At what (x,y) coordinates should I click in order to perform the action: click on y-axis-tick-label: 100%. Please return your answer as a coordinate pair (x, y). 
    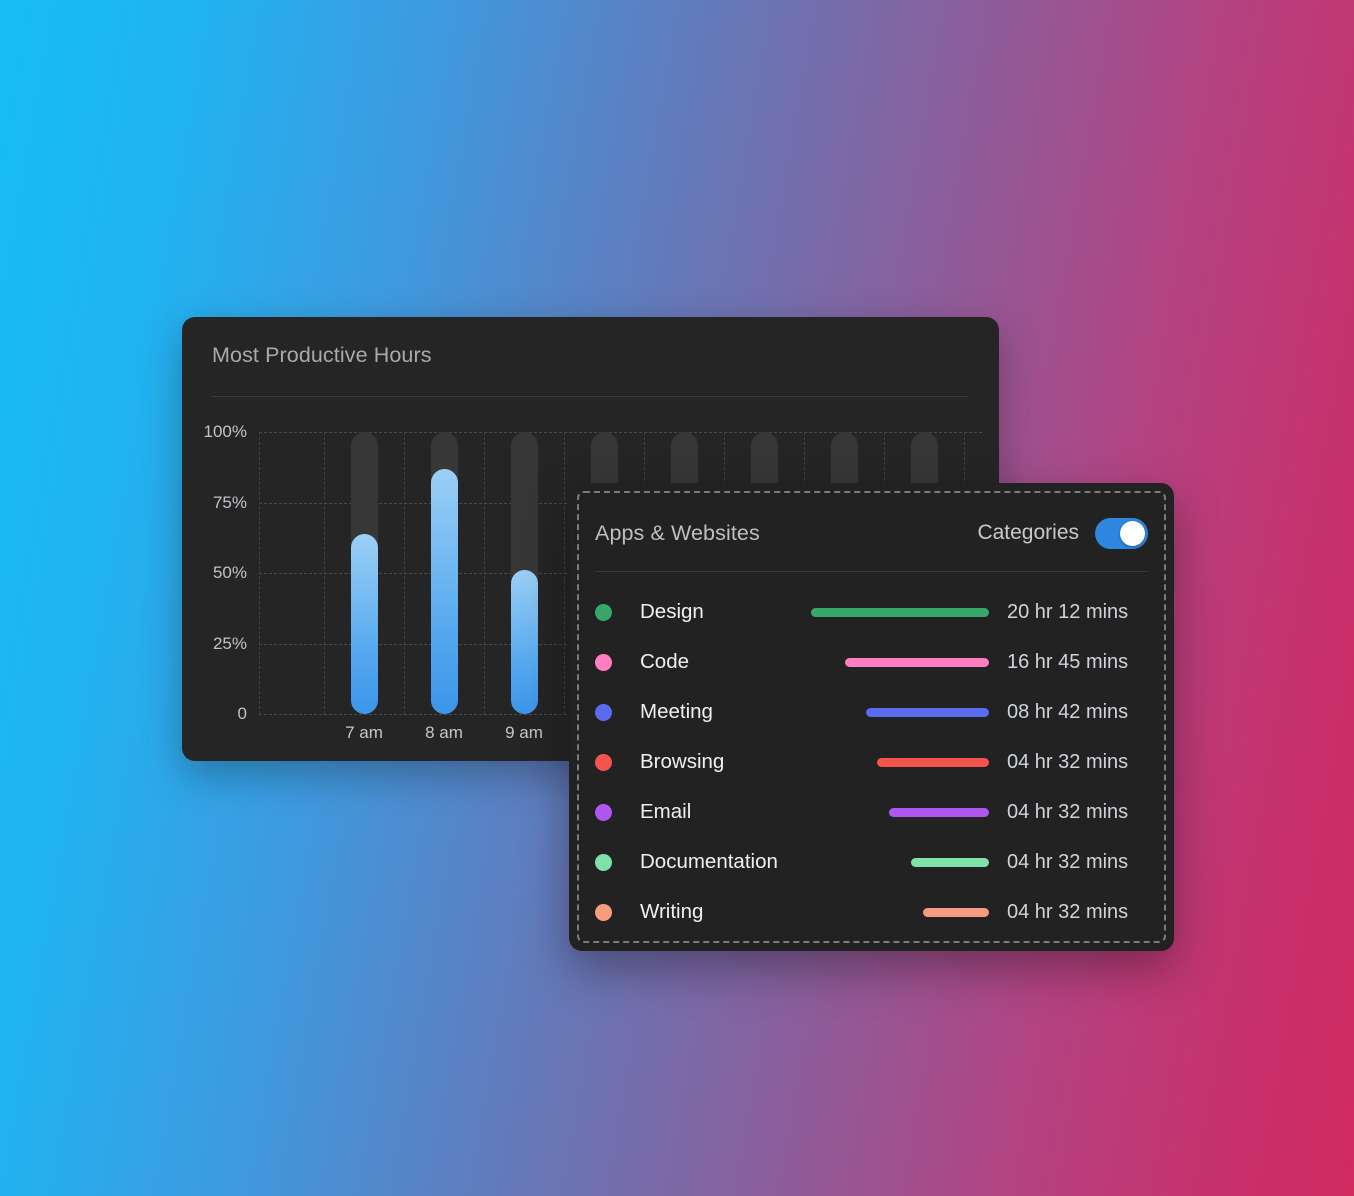
    Looking at the image, I should click on (225, 431).